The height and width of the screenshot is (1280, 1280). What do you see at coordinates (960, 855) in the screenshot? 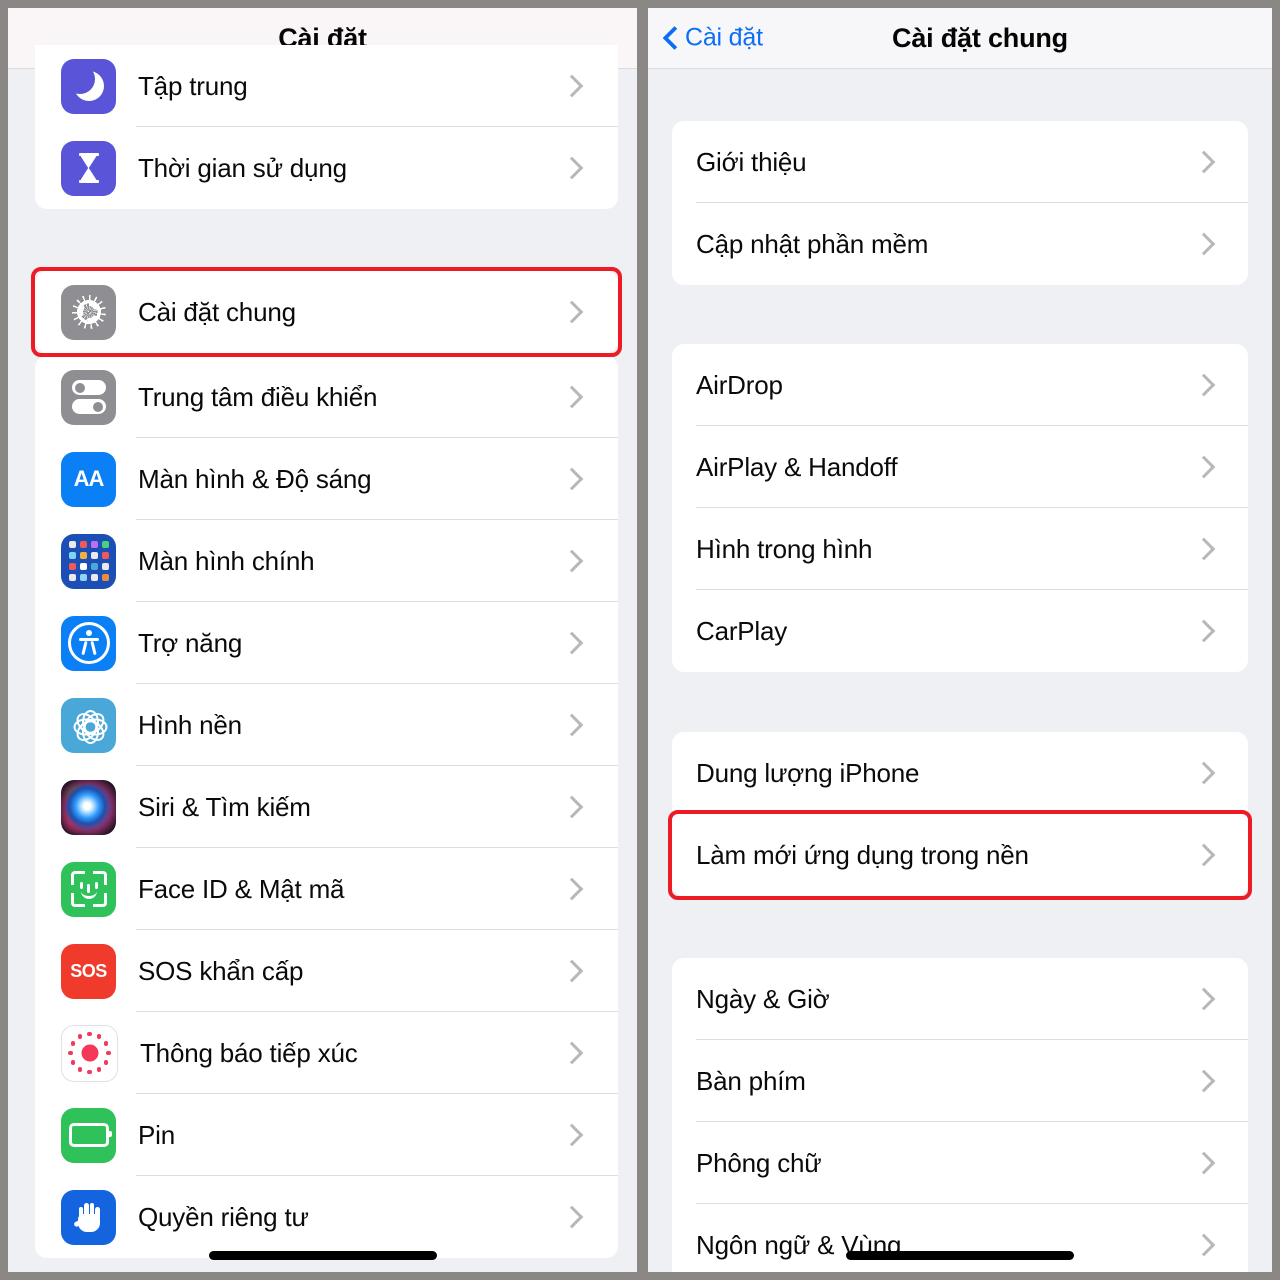
I see `settings-row-lam-moi-ung-dung-trong-nen: Làm mới ứng dụng trong nền` at bounding box center [960, 855].